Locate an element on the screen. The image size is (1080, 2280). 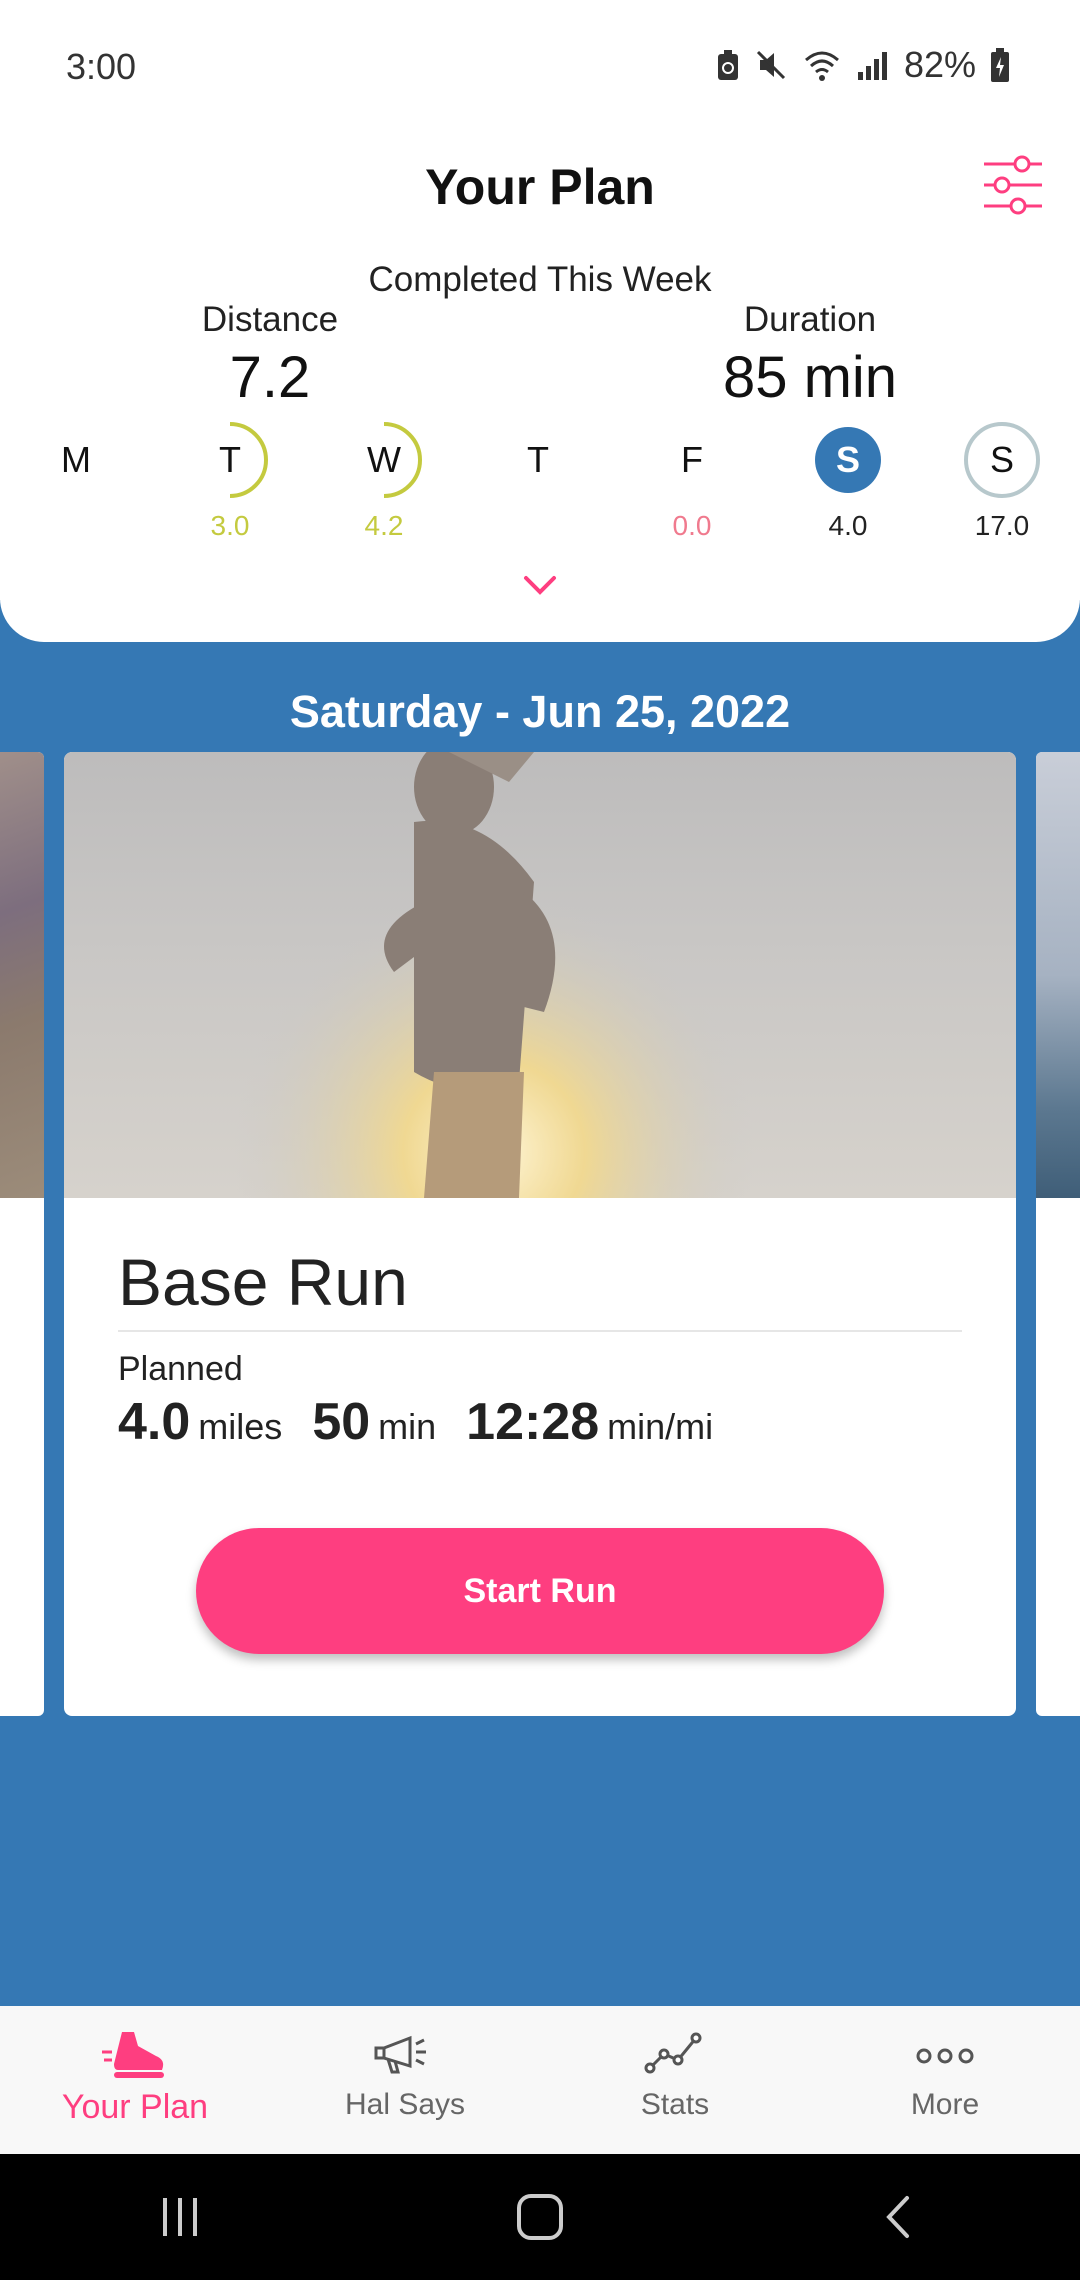
day-tuesday: T 3.0 is located at coordinates (230, 482).